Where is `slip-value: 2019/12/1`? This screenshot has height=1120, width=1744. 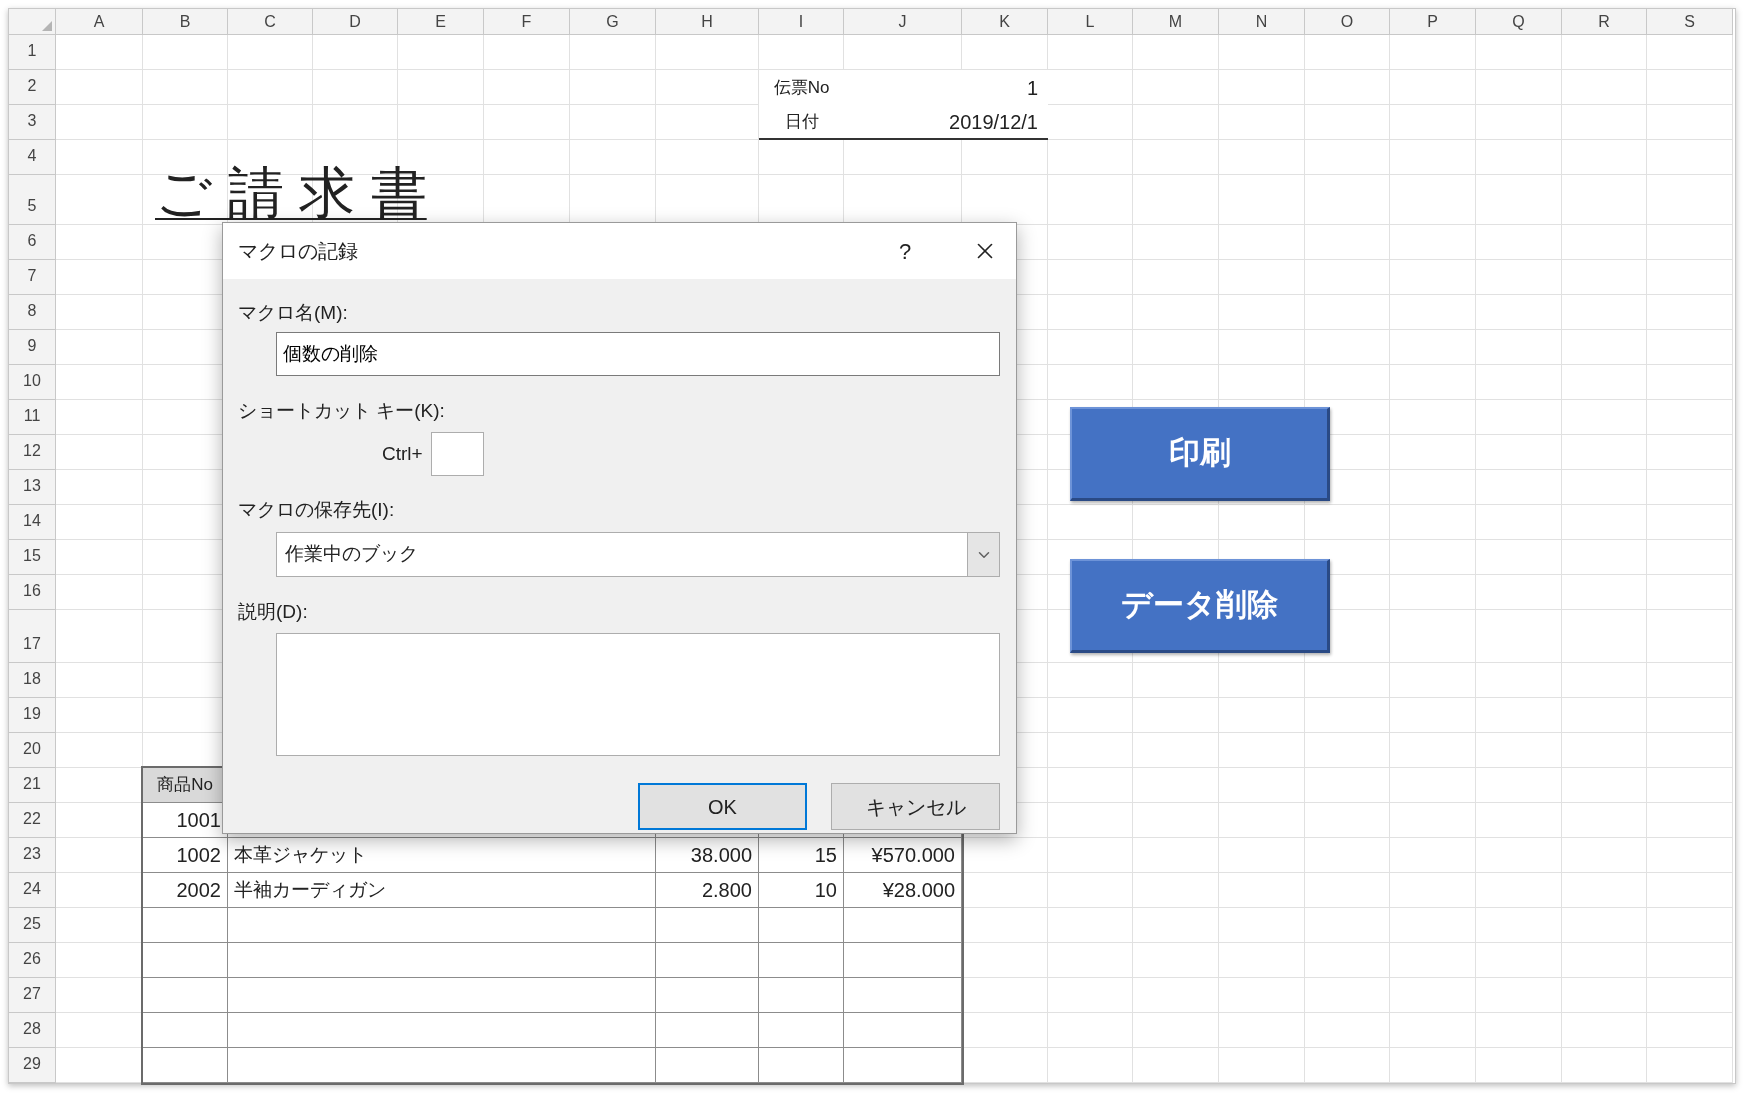 slip-value: 2019/12/1 is located at coordinates (993, 122).